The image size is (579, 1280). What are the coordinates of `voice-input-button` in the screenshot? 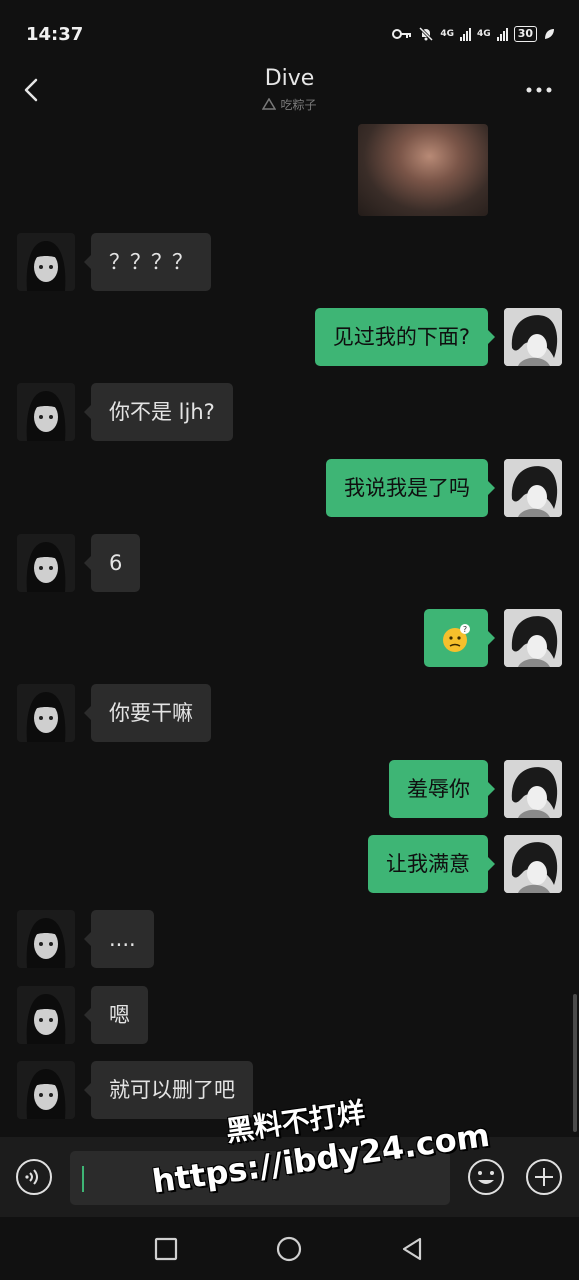 It's located at (34, 1177).